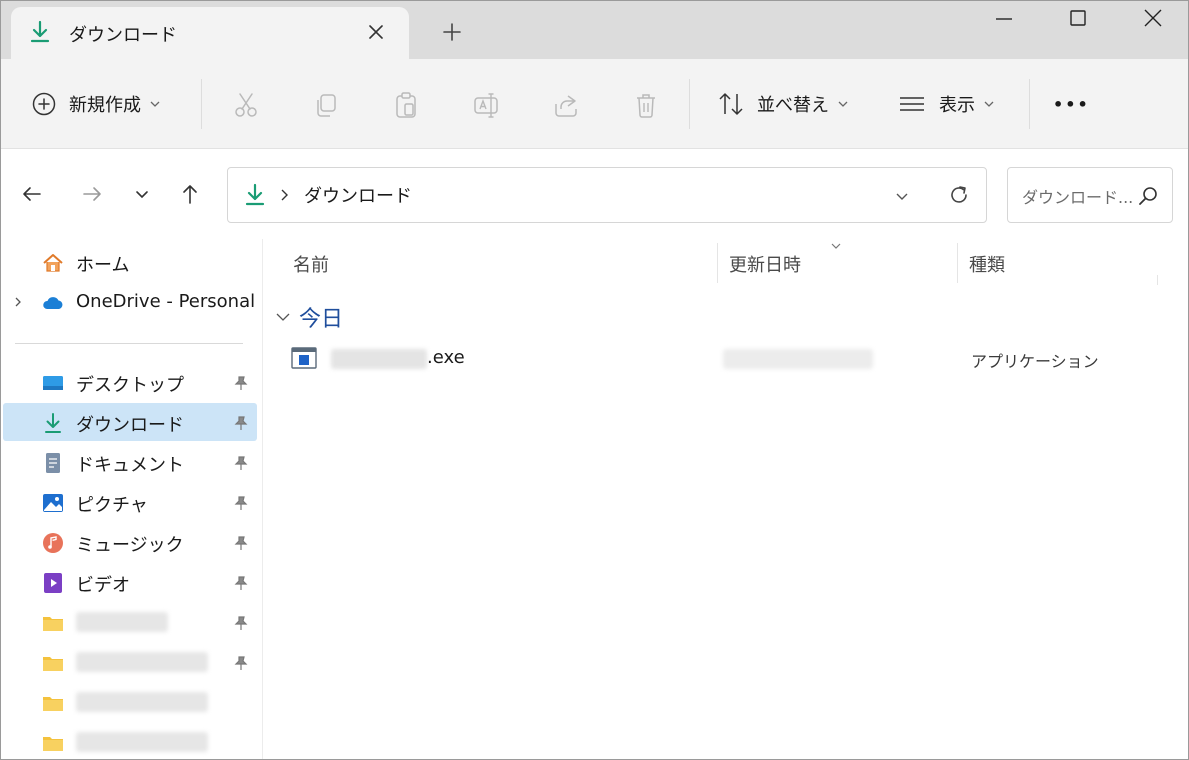  I want to click on toolbar-divider, so click(1029, 104).